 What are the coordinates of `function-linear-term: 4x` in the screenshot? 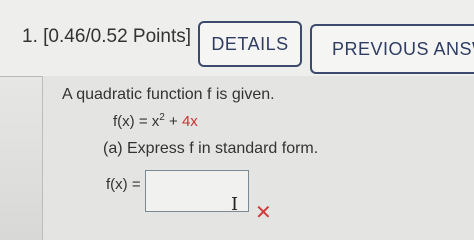 It's located at (189, 121).